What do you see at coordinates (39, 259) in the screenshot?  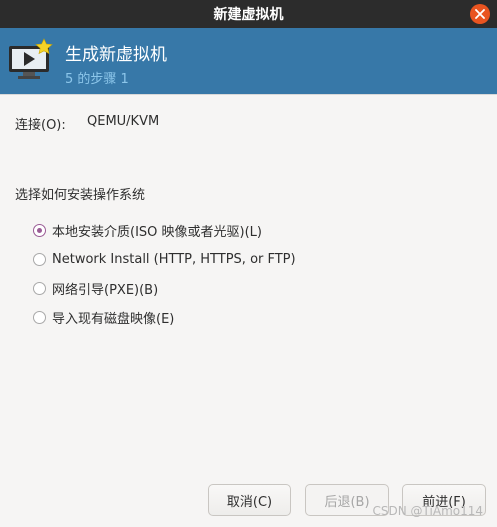 I see `radio-network-install` at bounding box center [39, 259].